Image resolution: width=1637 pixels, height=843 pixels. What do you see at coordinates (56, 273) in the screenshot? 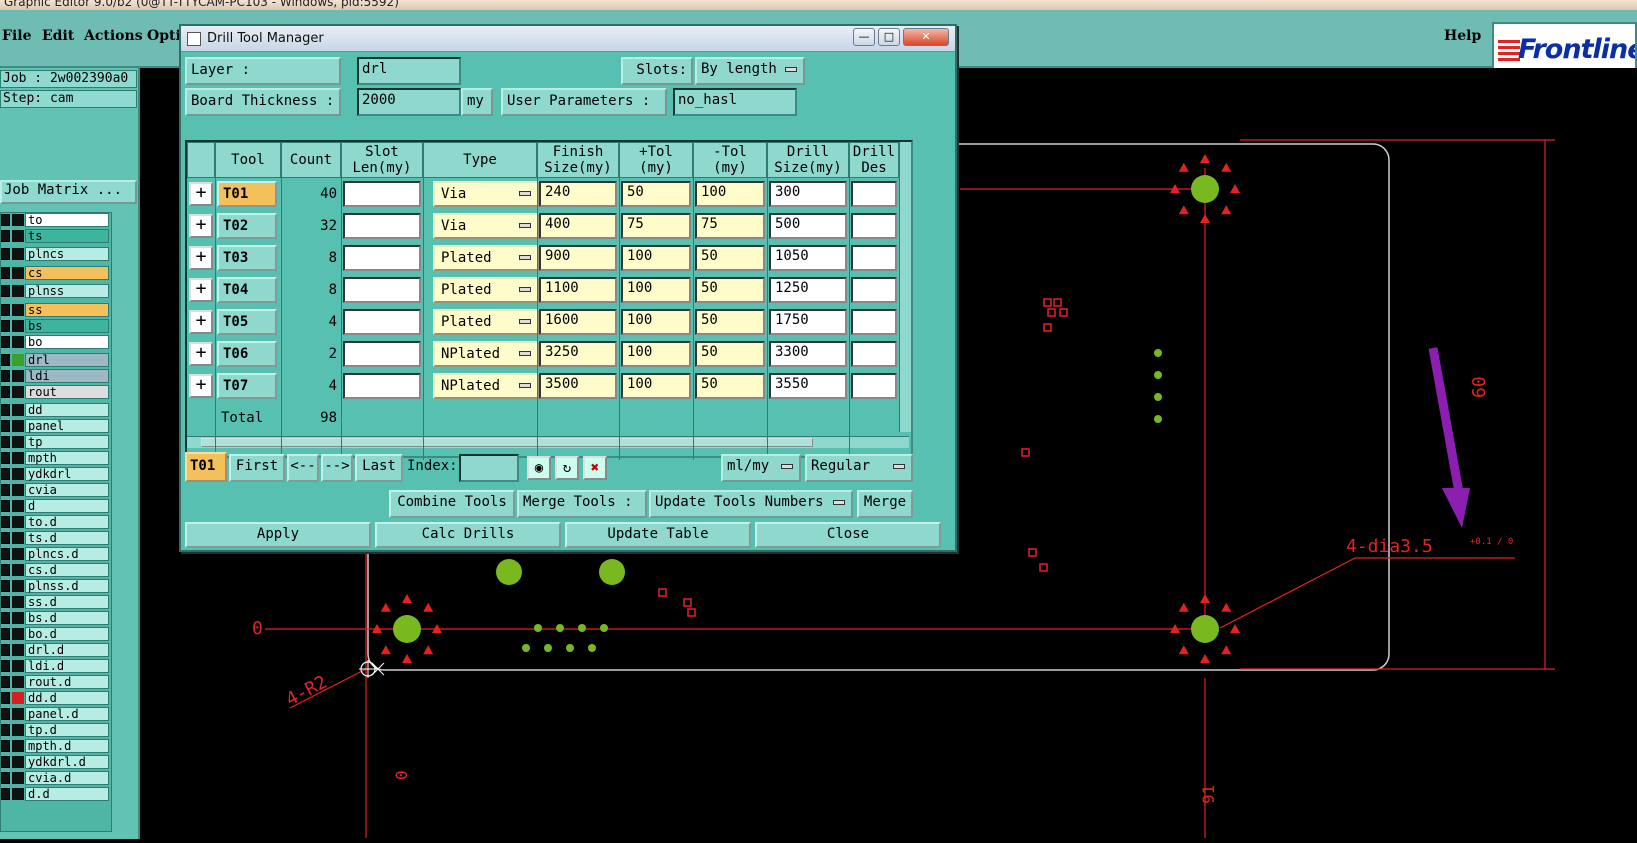
I see `layer-row: cs` at bounding box center [56, 273].